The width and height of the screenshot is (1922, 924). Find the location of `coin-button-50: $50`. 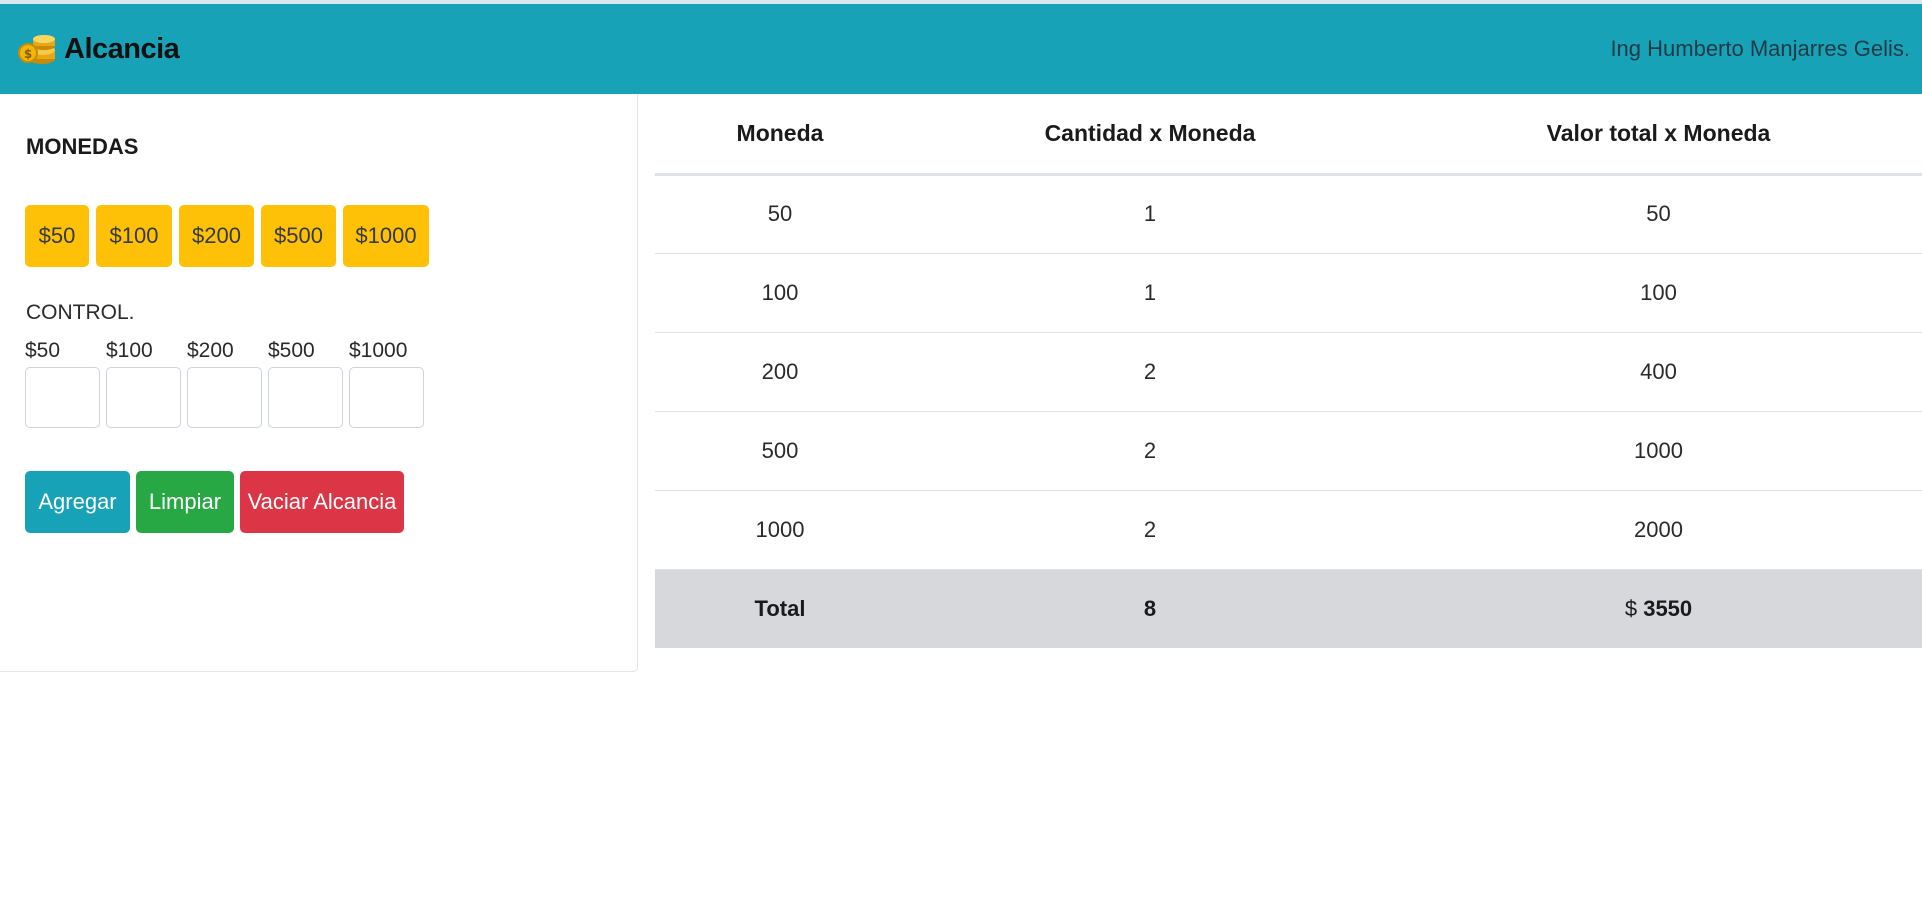

coin-button-50: $50 is located at coordinates (57, 236).